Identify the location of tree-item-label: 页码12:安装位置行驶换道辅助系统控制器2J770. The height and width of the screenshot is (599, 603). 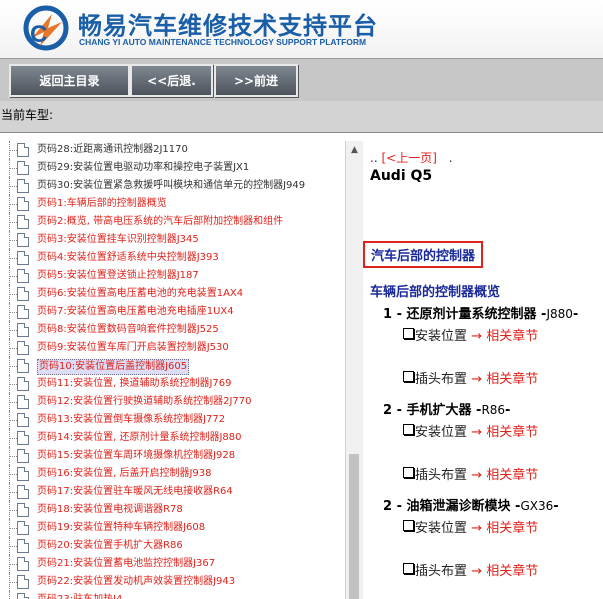
(144, 402).